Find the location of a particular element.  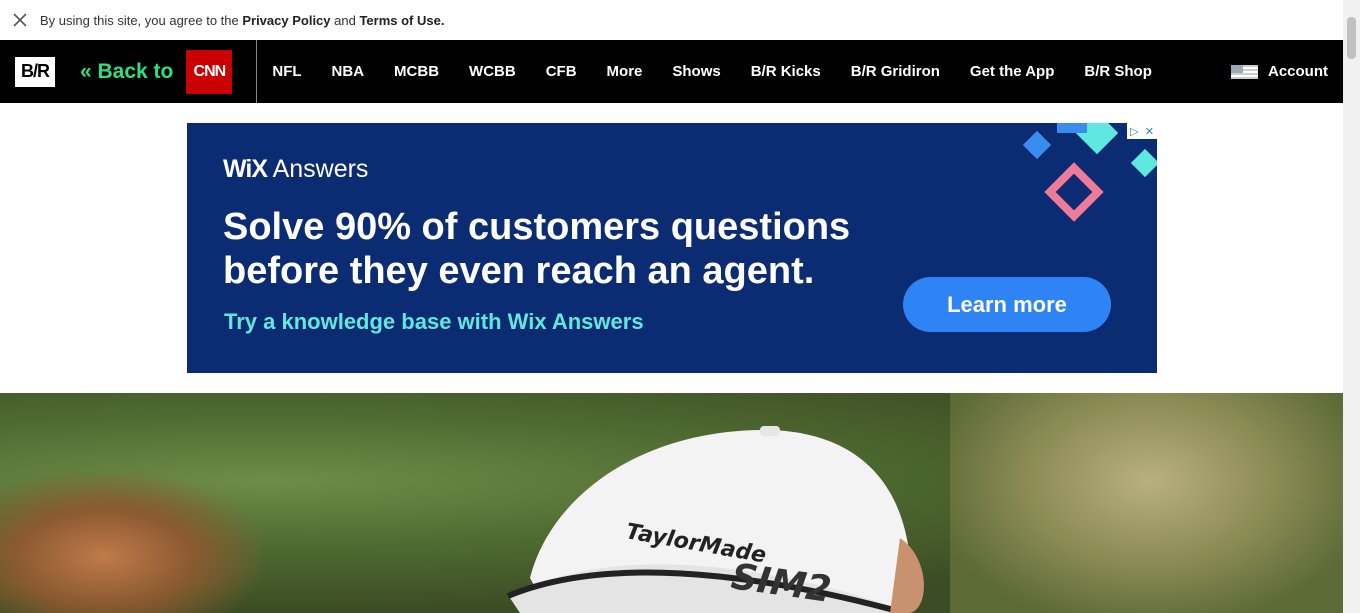

br-logo: B/R is located at coordinates (35, 71).